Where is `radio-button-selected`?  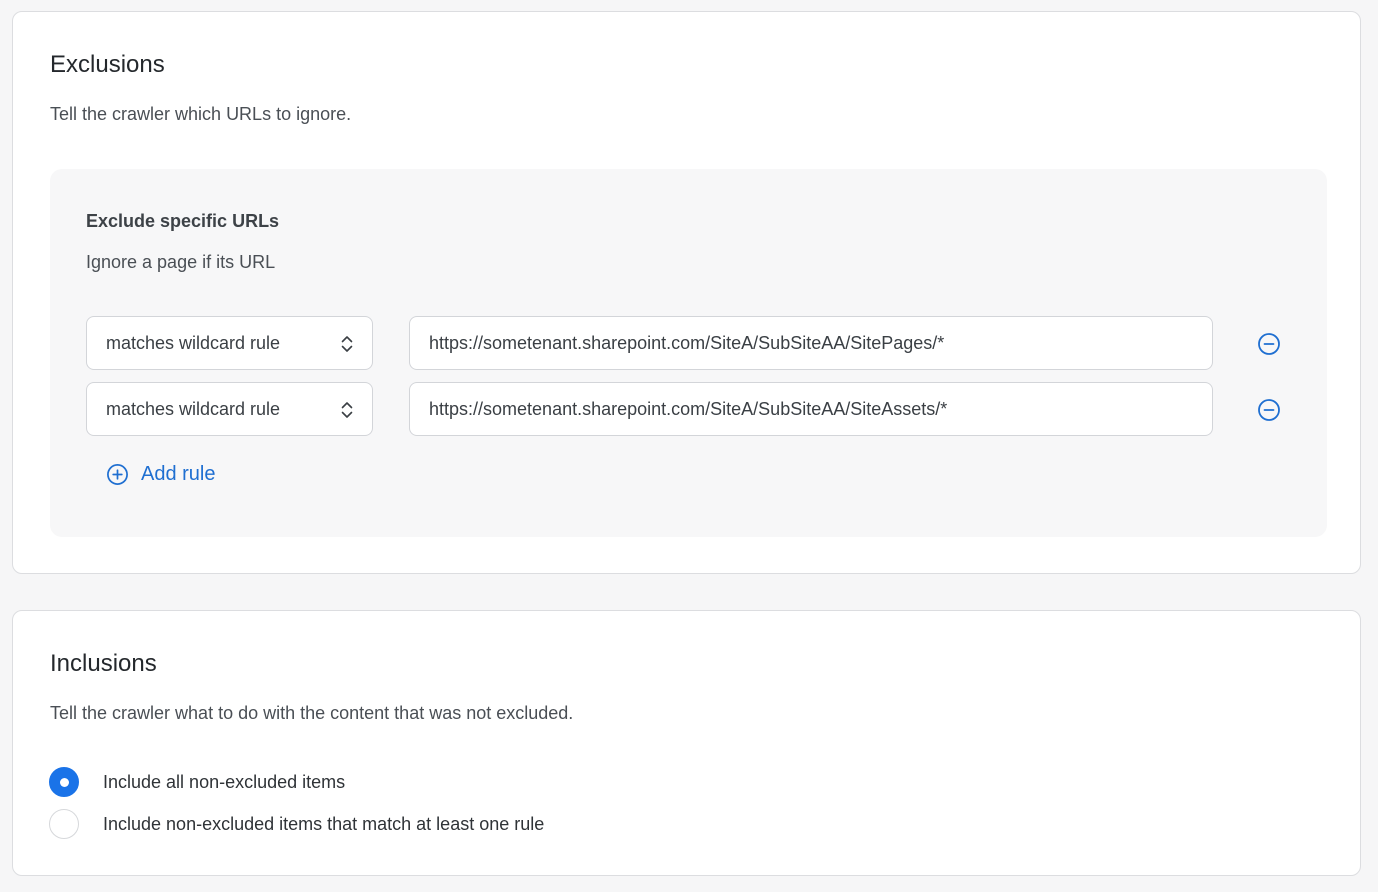
radio-button-selected is located at coordinates (64, 782).